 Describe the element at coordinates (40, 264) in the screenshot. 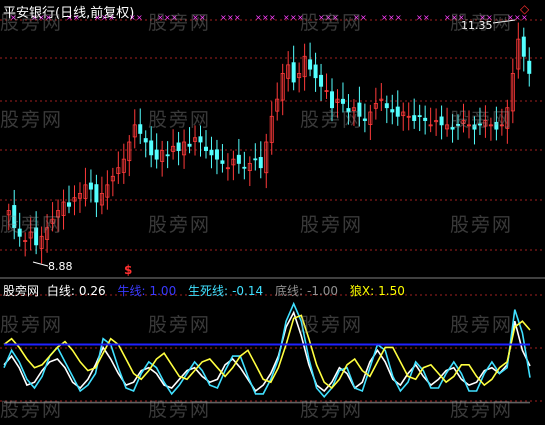

I see `low-pointer` at that location.